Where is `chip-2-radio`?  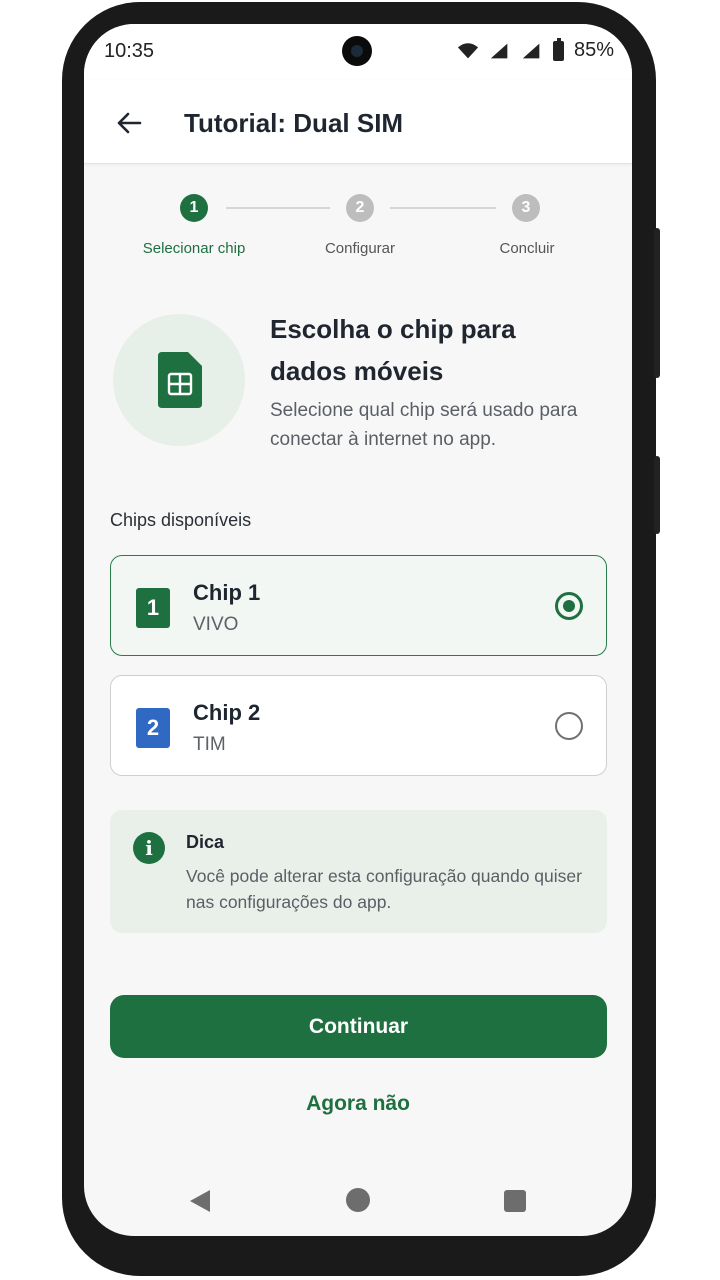 chip-2-radio is located at coordinates (569, 726).